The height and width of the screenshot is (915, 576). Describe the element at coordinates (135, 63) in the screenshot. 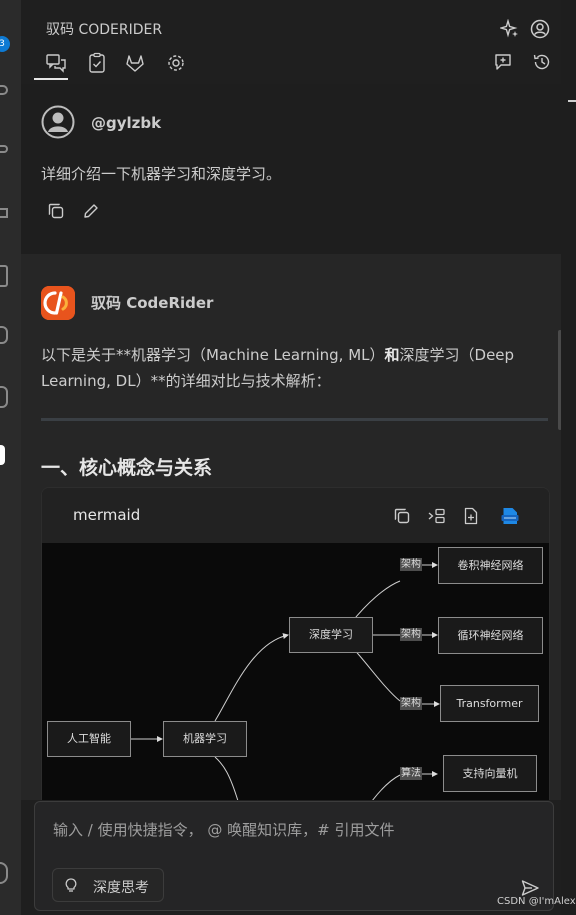

I see `tab-gitlab-icon` at that location.